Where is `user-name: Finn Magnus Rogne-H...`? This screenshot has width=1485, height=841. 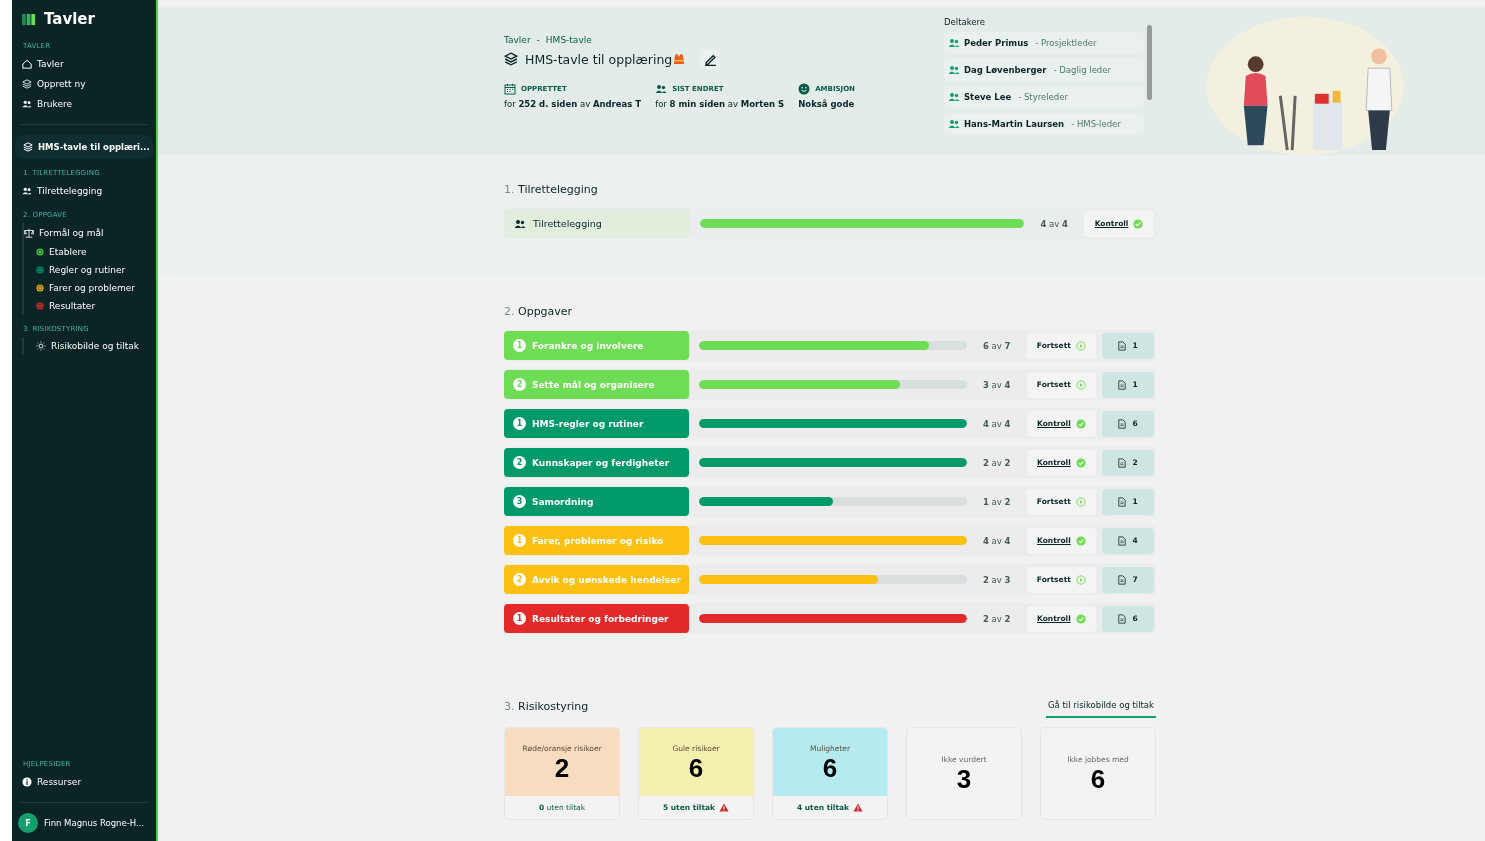
user-name: Finn Magnus Rogne-H... is located at coordinates (94, 823).